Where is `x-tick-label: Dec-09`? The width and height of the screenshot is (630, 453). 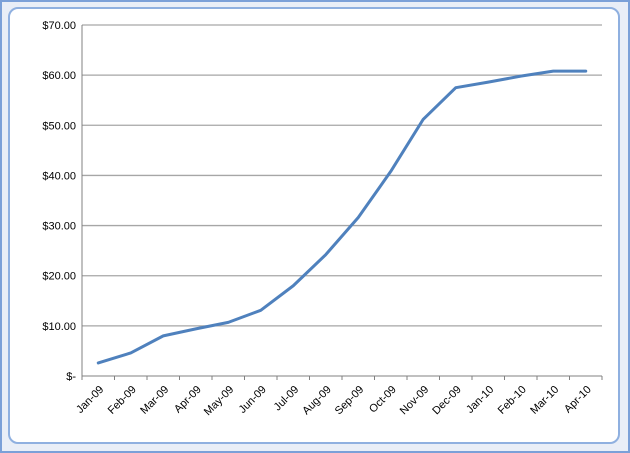 x-tick-label: Dec-09 is located at coordinates (447, 401).